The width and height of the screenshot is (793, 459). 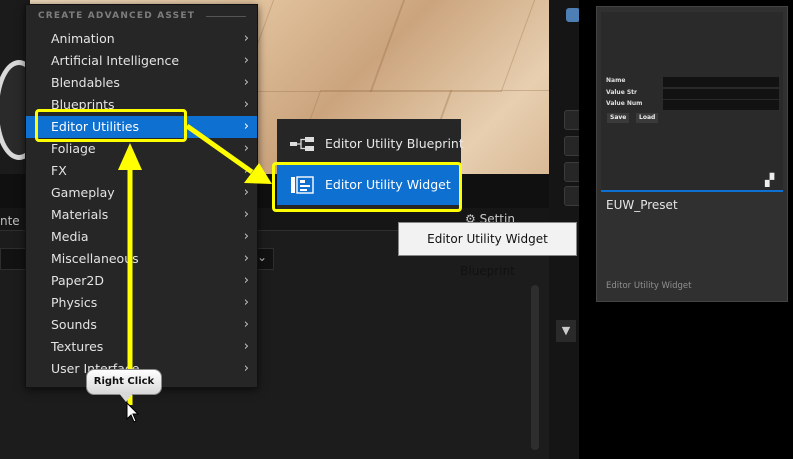 I want to click on menu-item-blendables: Blendables ›, so click(x=141, y=83).